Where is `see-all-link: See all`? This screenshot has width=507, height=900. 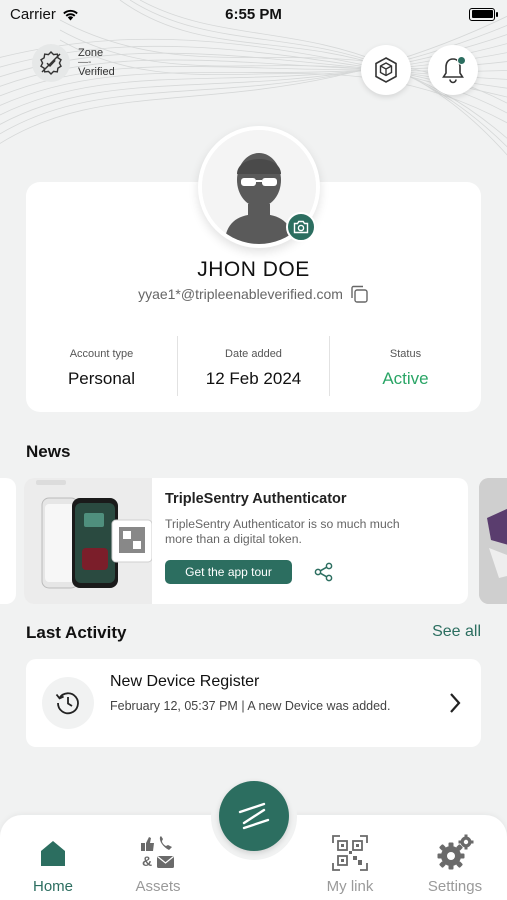 see-all-link: See all is located at coordinates (456, 632).